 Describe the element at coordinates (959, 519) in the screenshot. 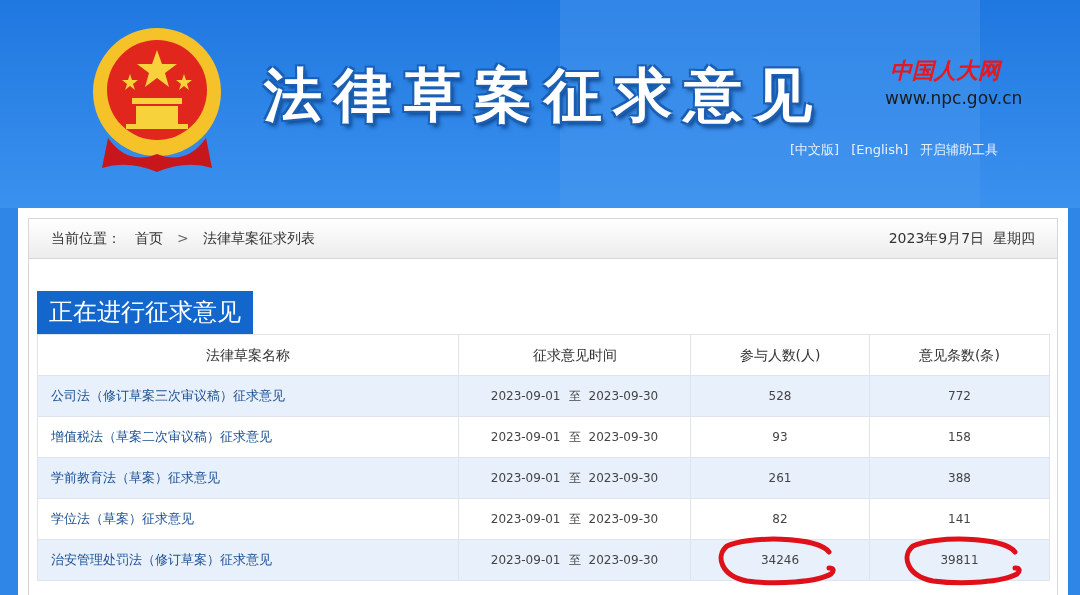

I see `comment-count: 141` at that location.